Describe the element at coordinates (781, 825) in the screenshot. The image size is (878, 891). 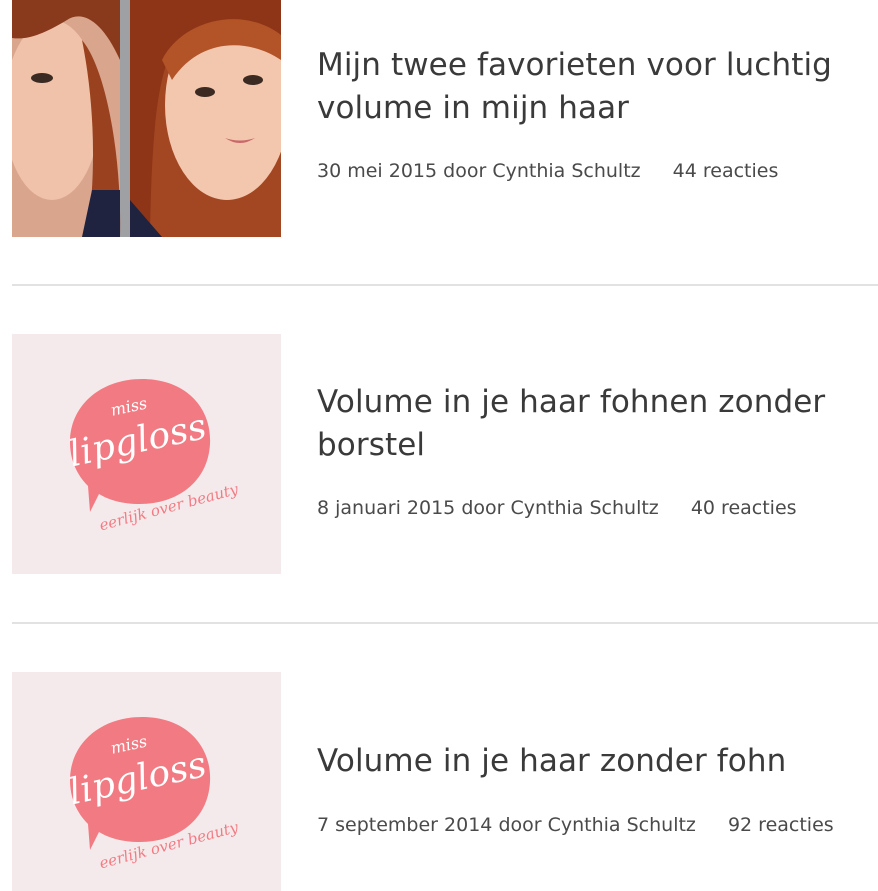
I see `post-comments-link: 92 reacties` at that location.